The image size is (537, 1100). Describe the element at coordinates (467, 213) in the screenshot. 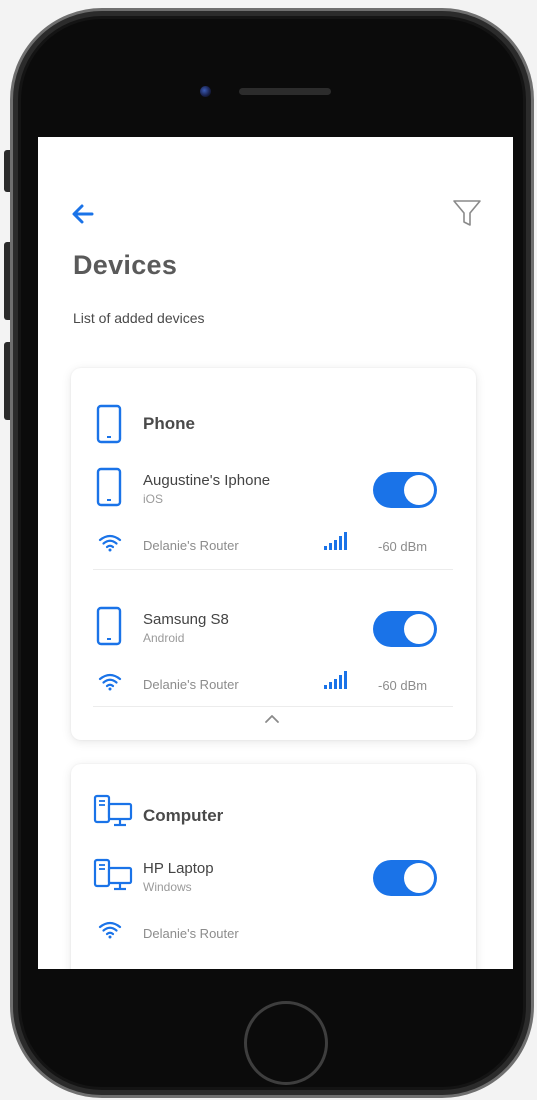

I see `filter-funnel-icon` at that location.